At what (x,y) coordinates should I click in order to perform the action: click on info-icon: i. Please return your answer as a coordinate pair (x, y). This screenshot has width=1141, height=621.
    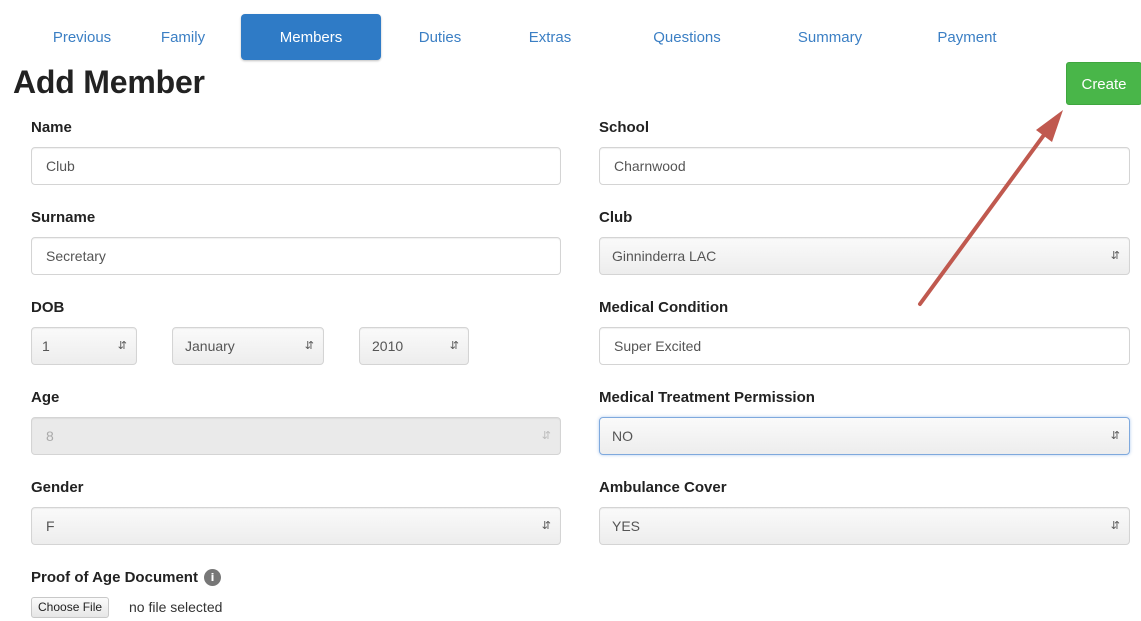
    Looking at the image, I should click on (212, 577).